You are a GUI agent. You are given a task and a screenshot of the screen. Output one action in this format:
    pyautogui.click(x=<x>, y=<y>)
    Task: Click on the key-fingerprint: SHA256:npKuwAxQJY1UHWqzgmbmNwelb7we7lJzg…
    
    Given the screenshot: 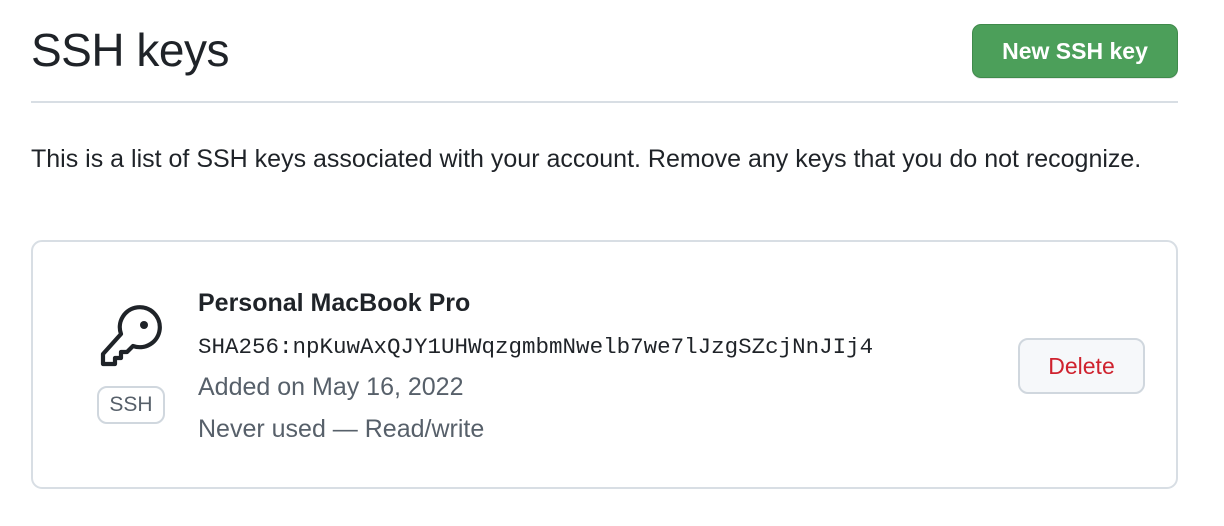 What is the action you would take?
    pyautogui.click(x=536, y=347)
    